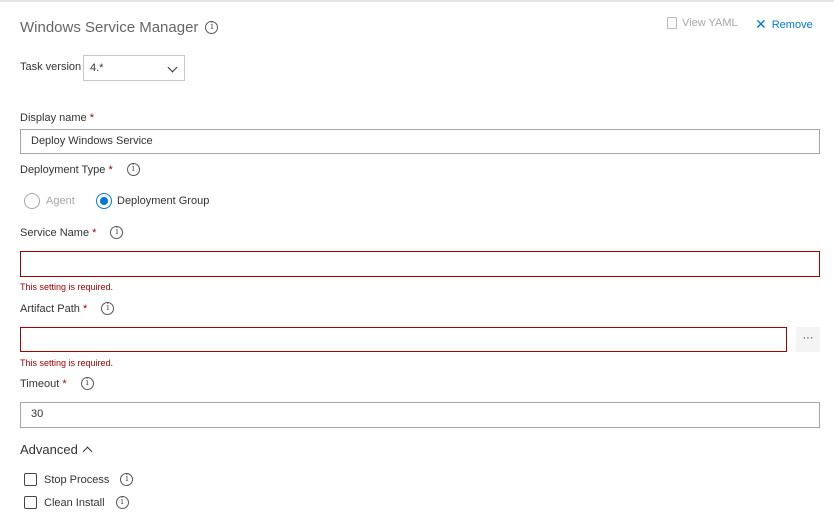 The height and width of the screenshot is (528, 834). Describe the element at coordinates (672, 23) in the screenshot. I see `clipboard-icon` at that location.